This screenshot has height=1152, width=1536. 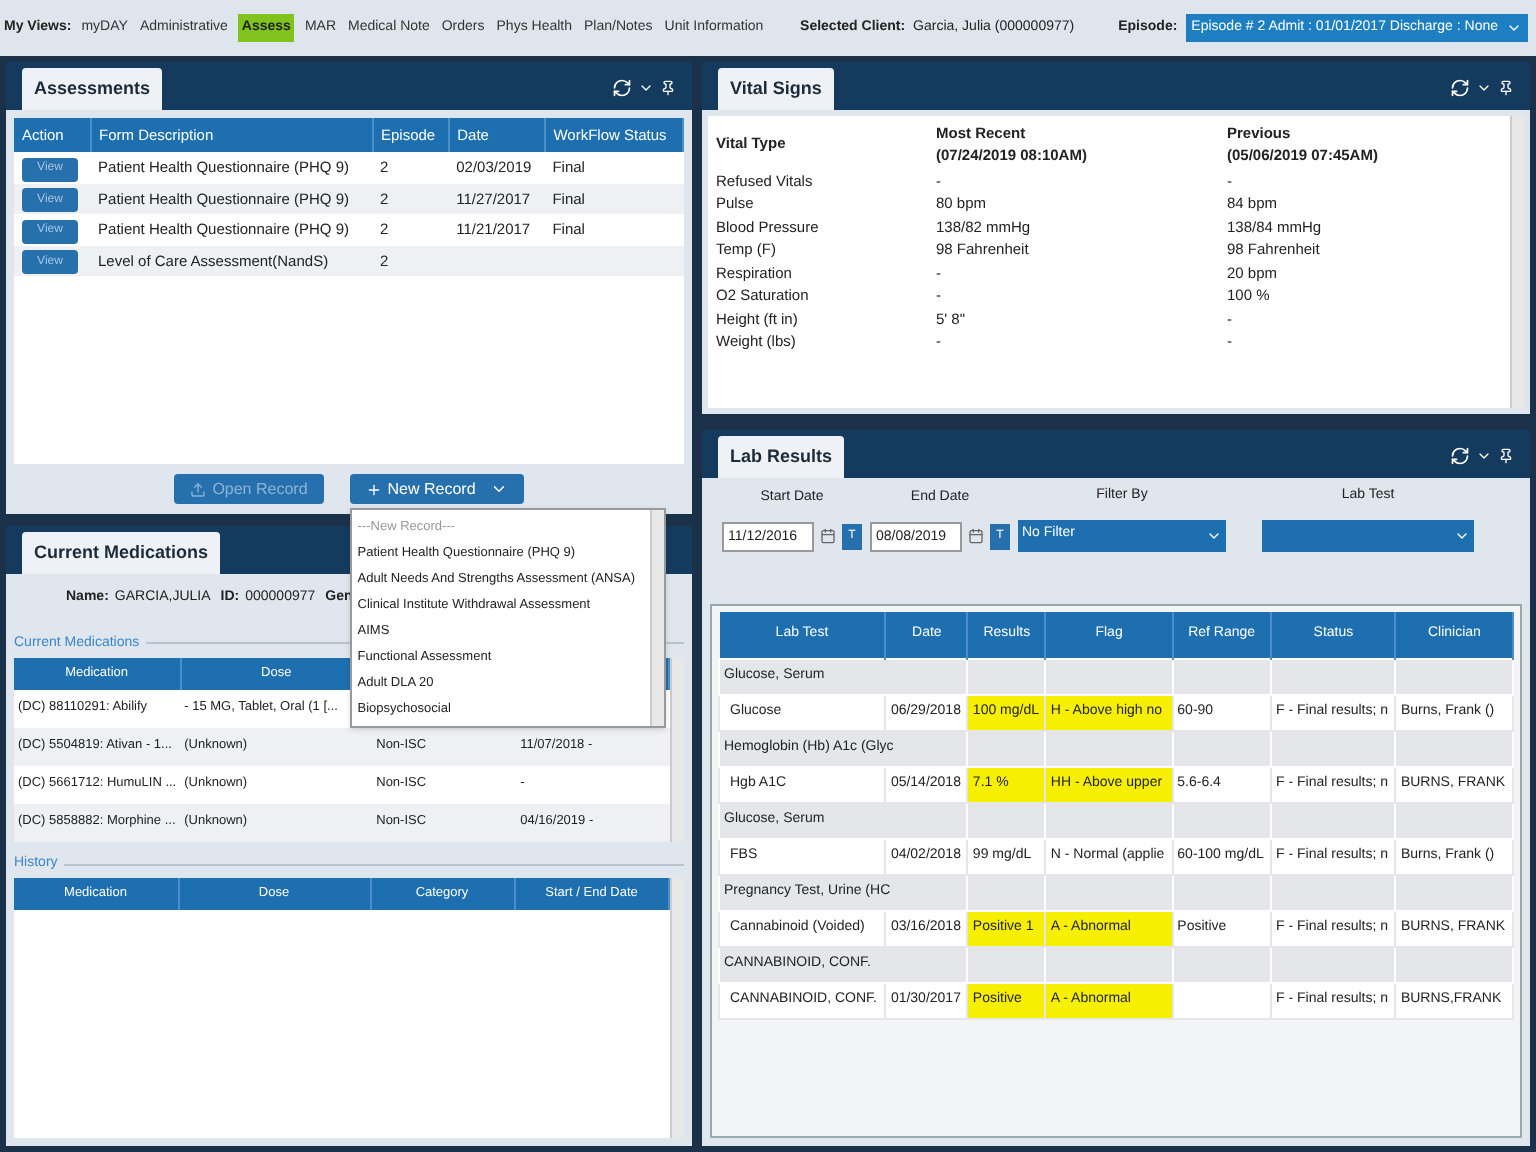 What do you see at coordinates (1368, 535) in the screenshot?
I see `lab-test-select` at bounding box center [1368, 535].